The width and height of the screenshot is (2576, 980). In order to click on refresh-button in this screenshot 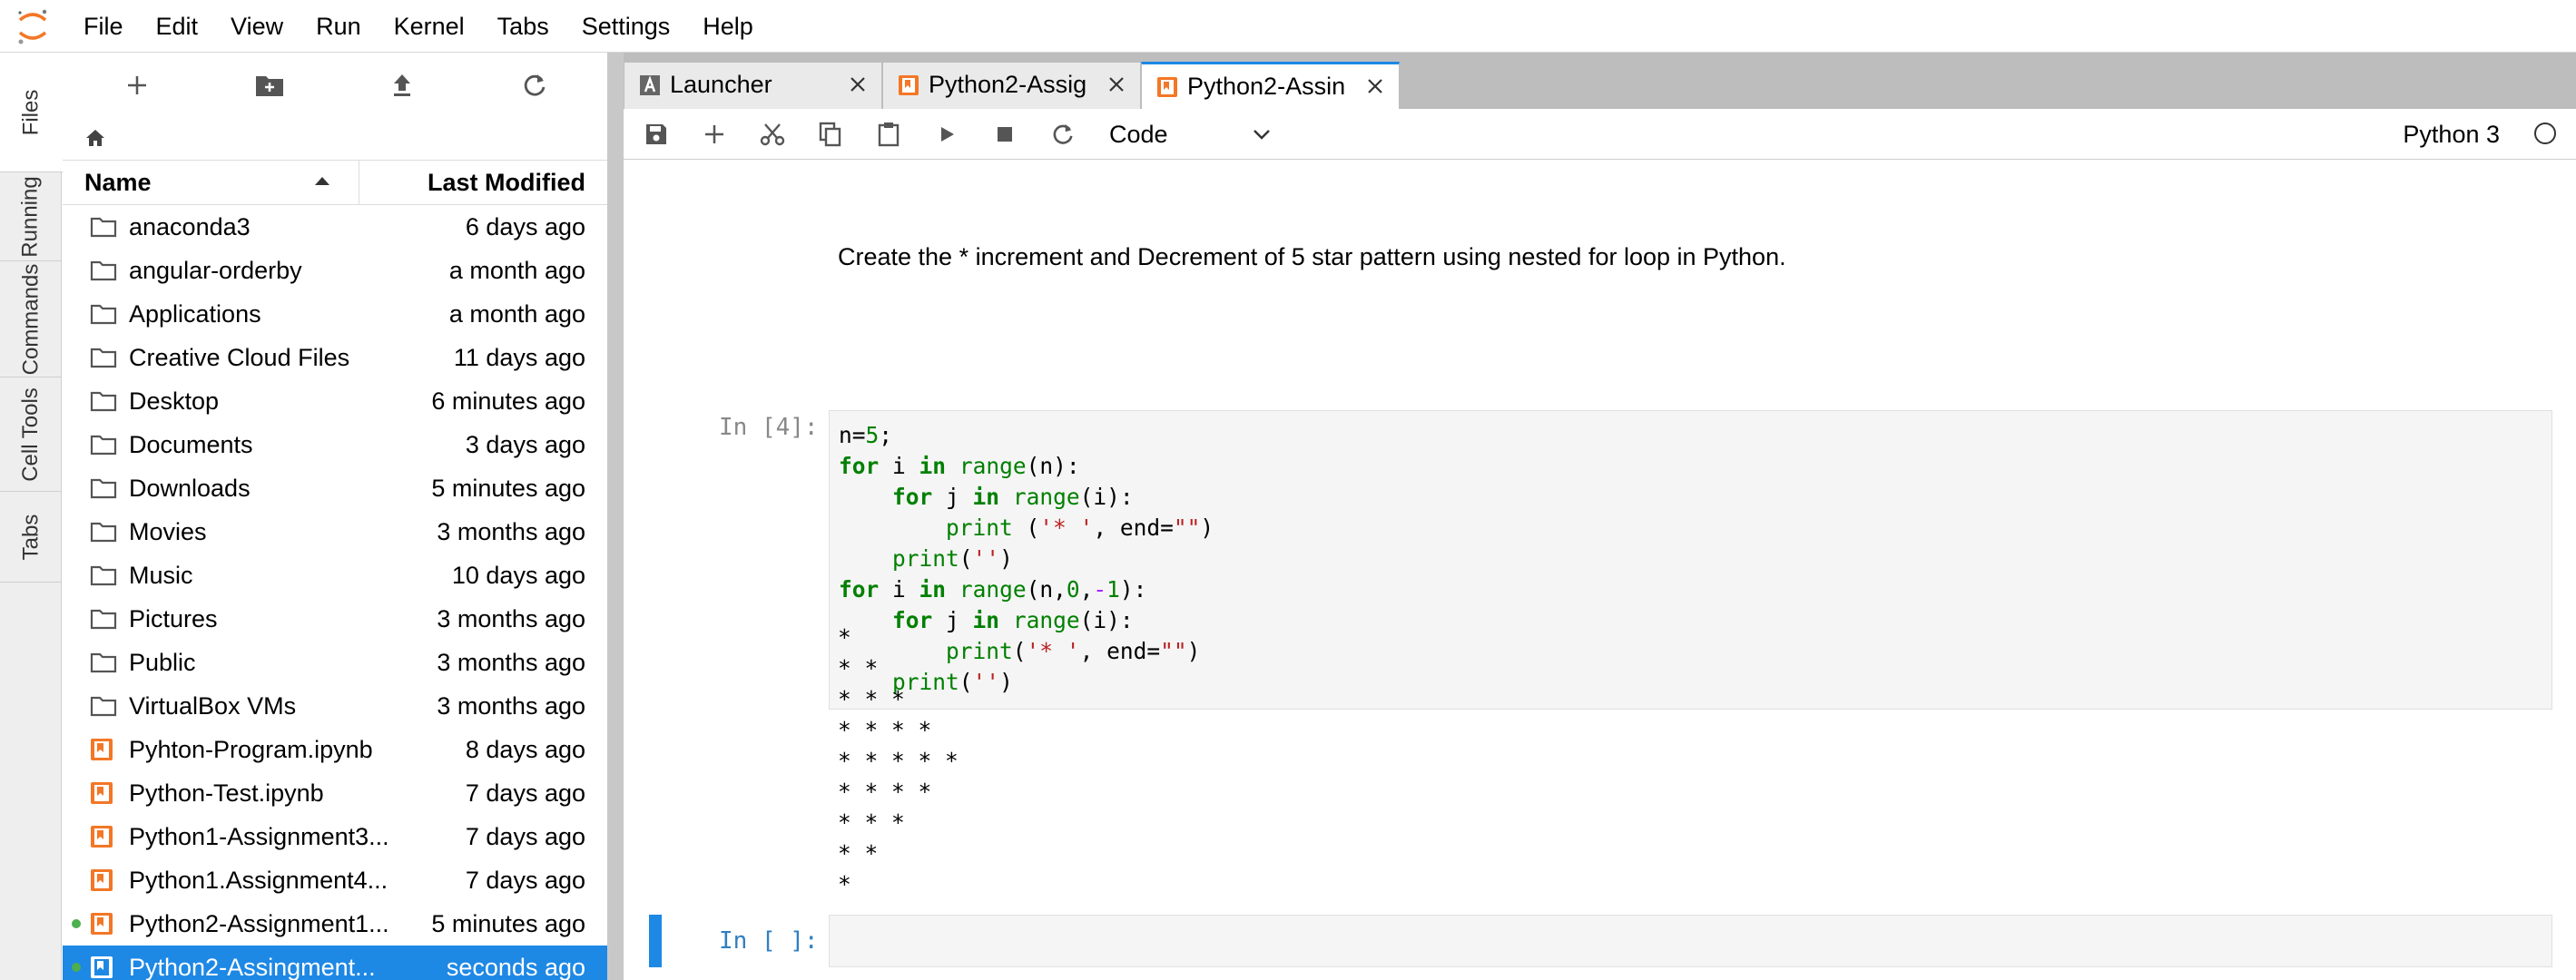, I will do `click(534, 85)`.